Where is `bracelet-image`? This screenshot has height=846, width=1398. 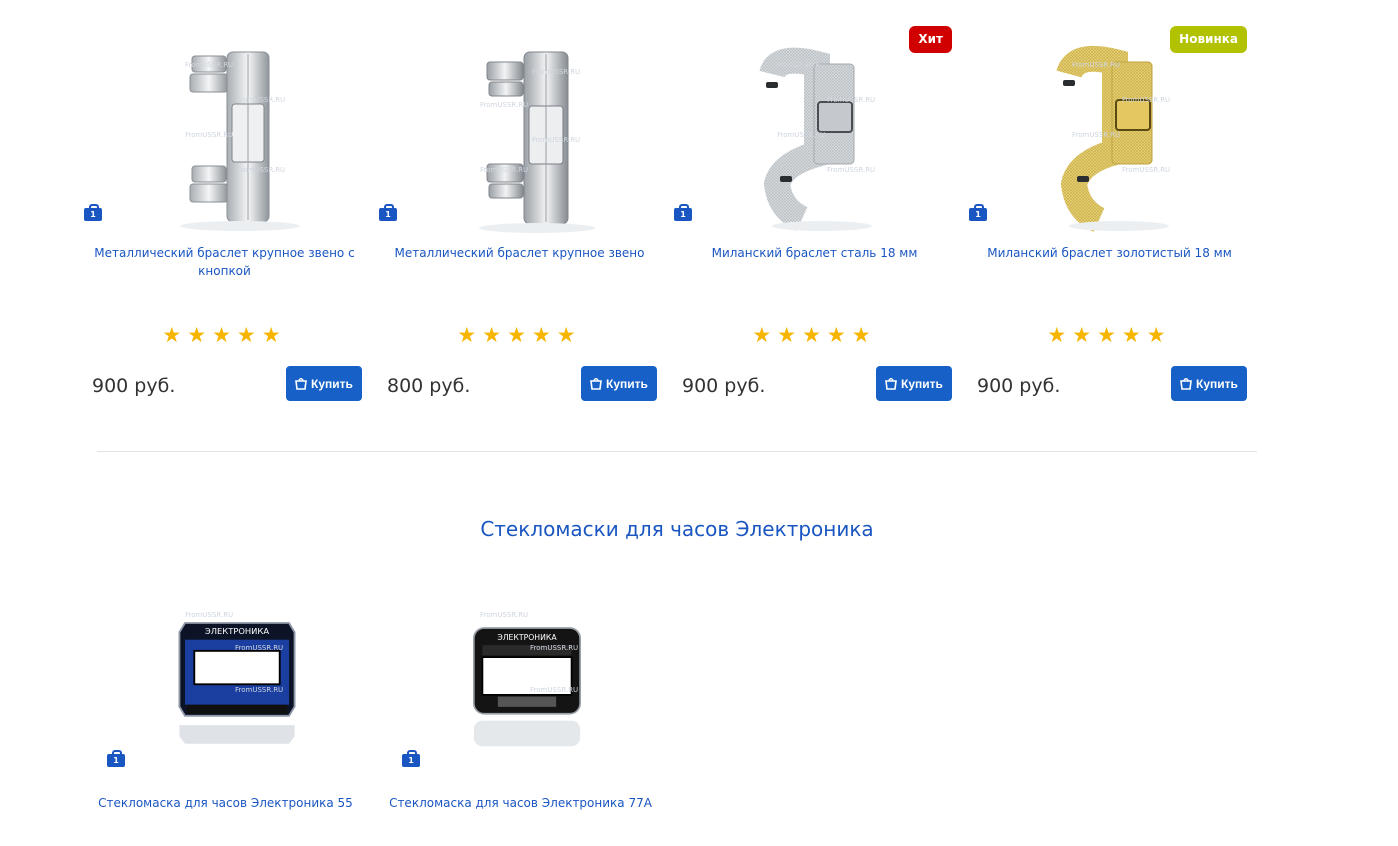 bracelet-image is located at coordinates (537, 142).